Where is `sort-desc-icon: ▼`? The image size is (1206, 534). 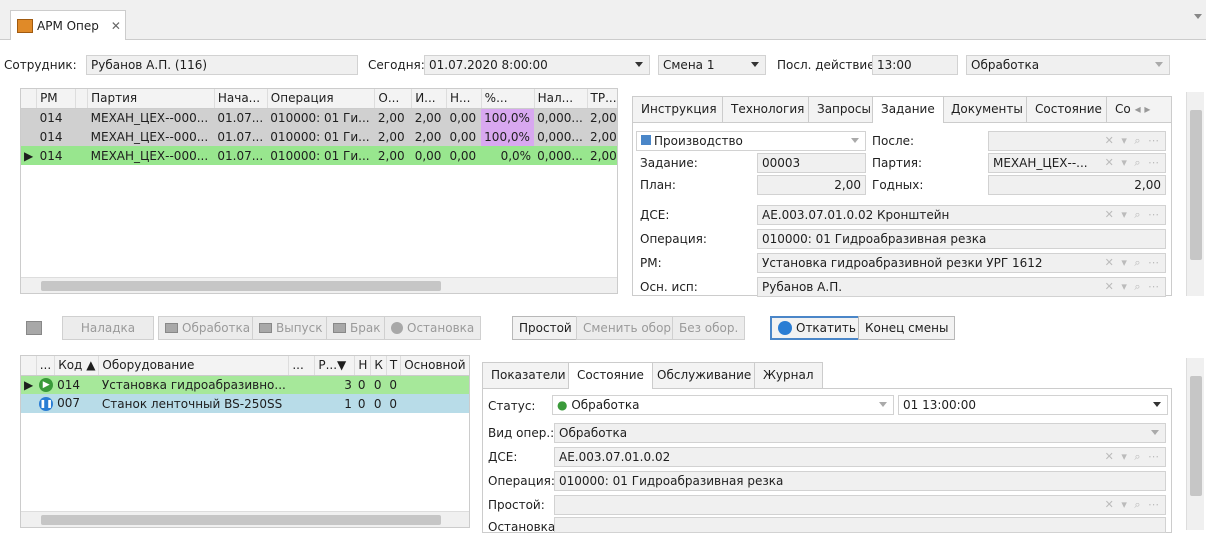 sort-desc-icon: ▼ is located at coordinates (342, 365).